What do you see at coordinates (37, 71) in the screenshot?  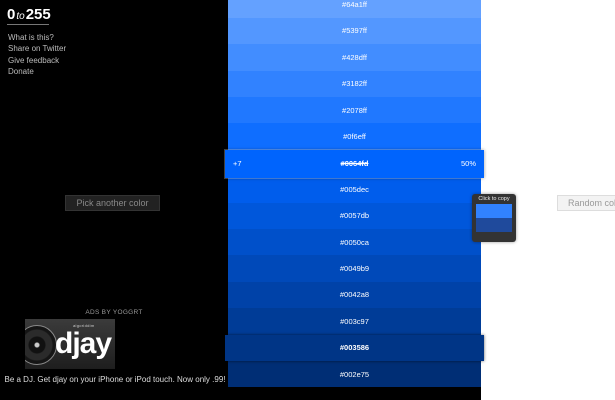 I see `nav-donate: Donate` at bounding box center [37, 71].